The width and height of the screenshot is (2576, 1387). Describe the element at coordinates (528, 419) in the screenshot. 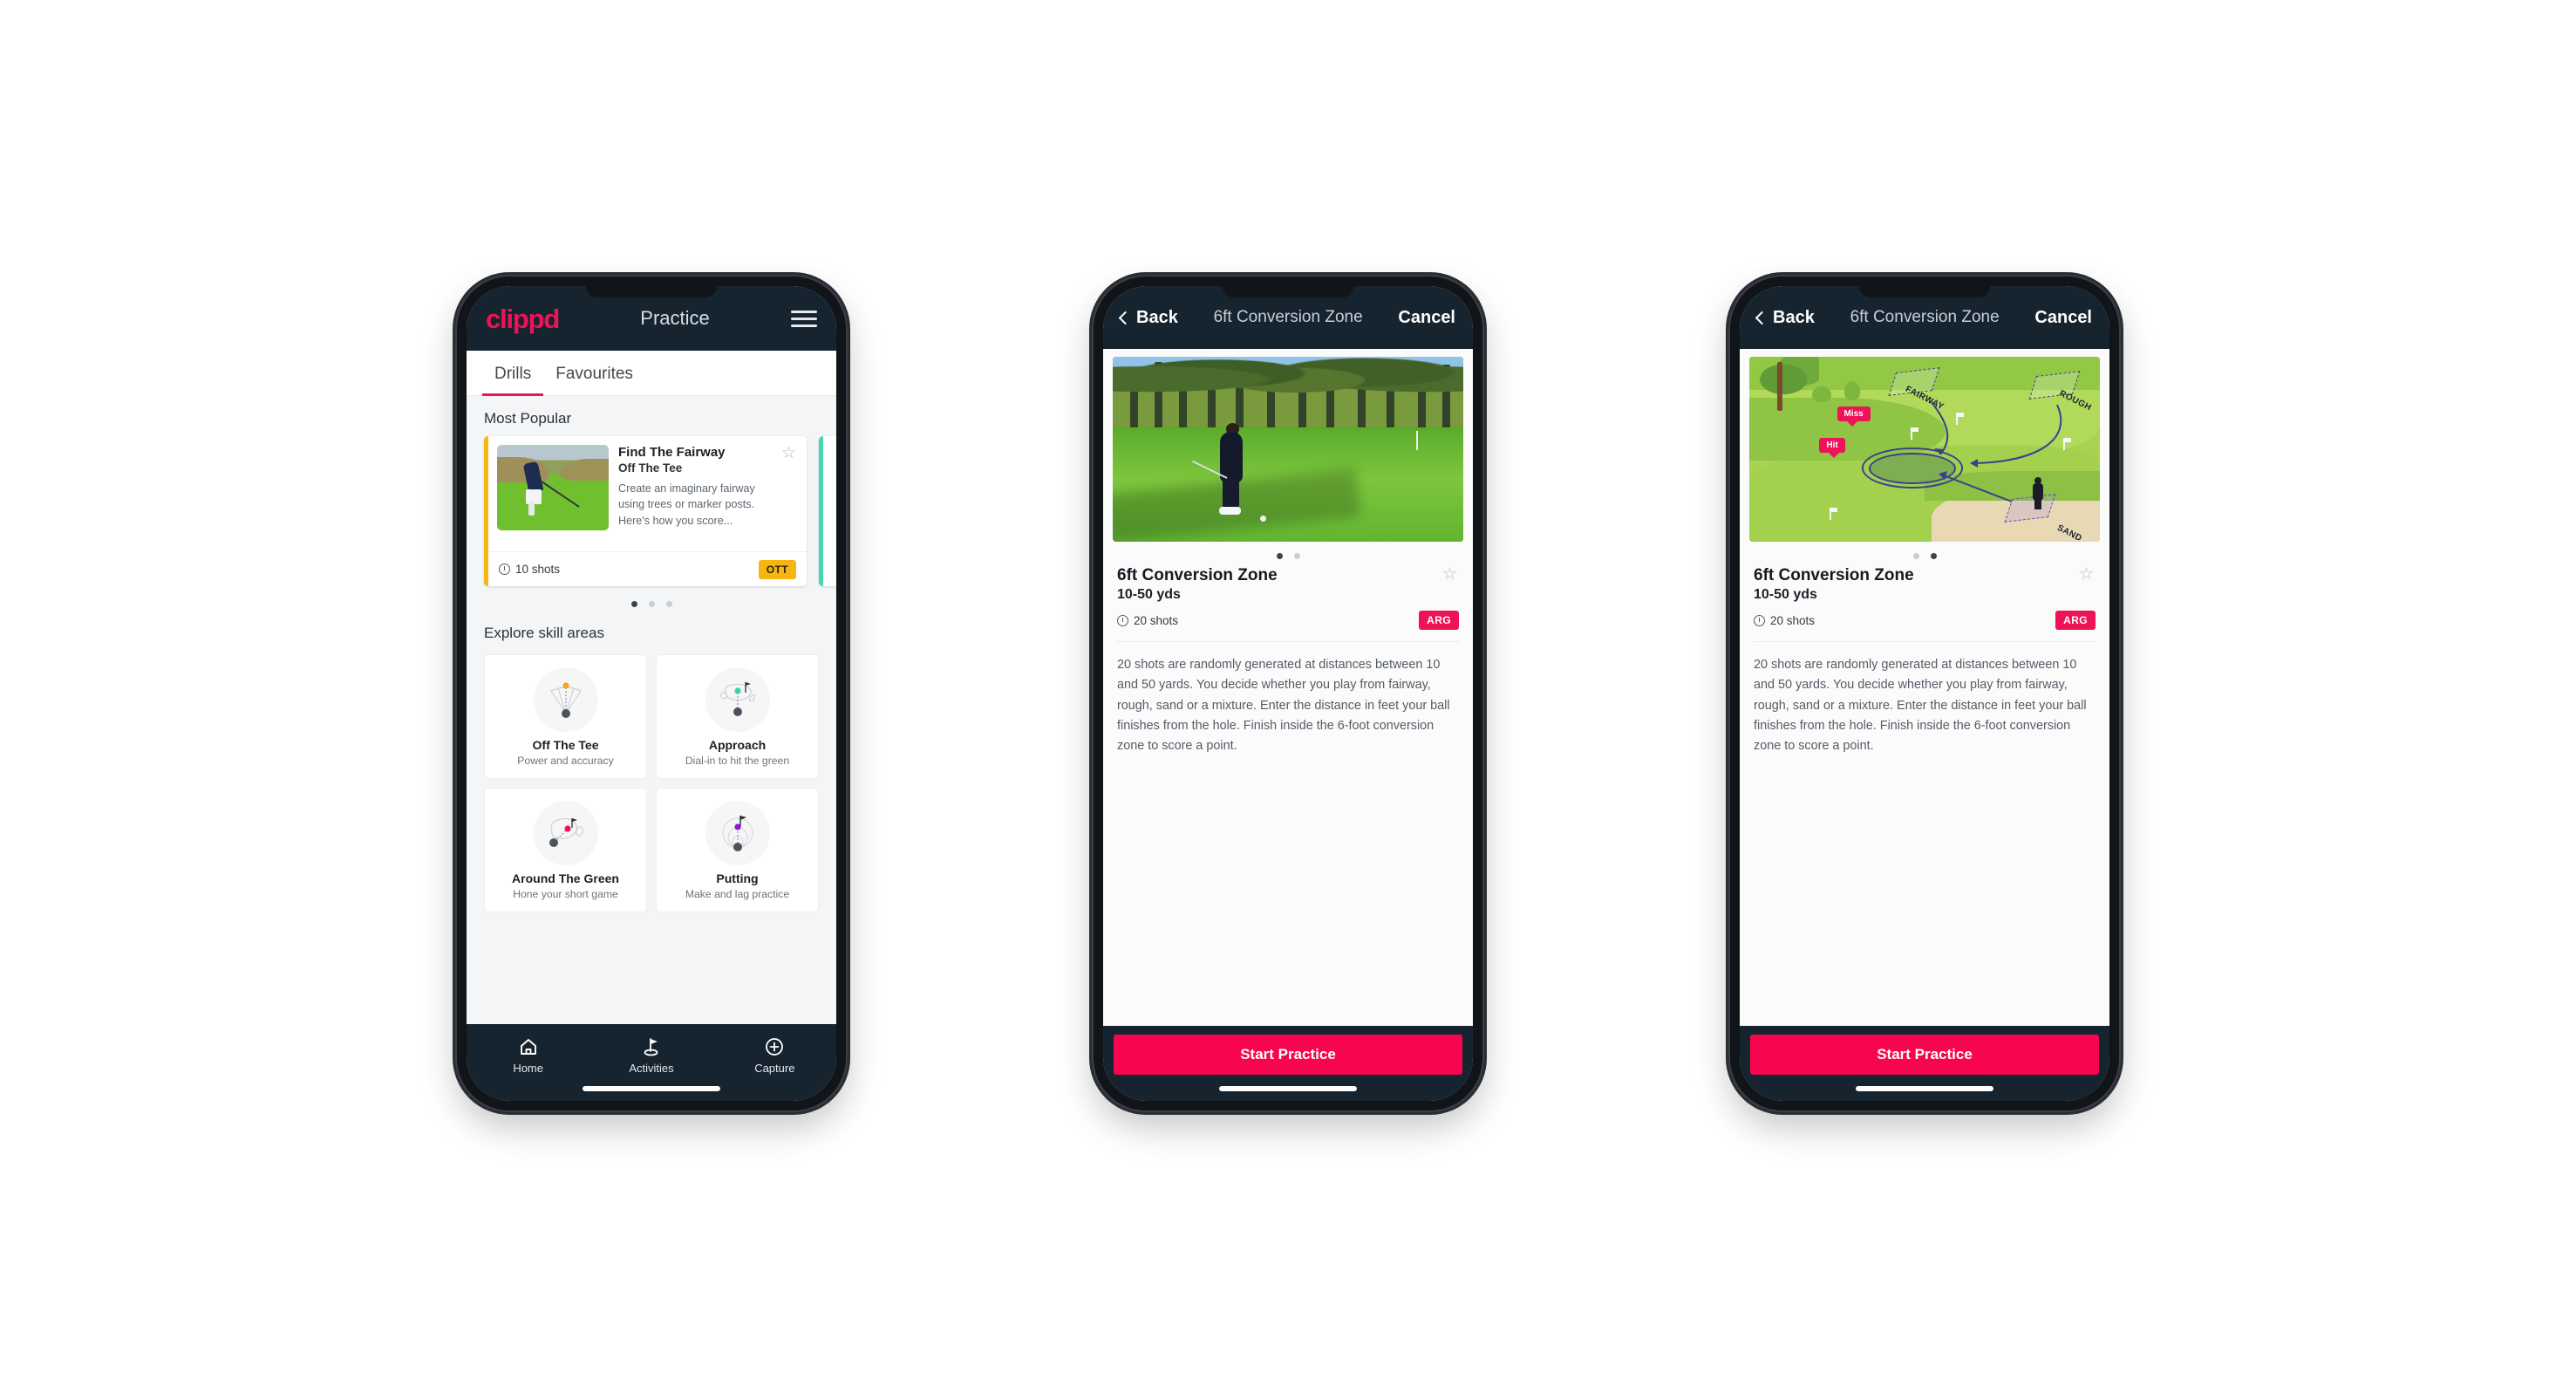

I see `section-most-popular: Most Popular` at that location.